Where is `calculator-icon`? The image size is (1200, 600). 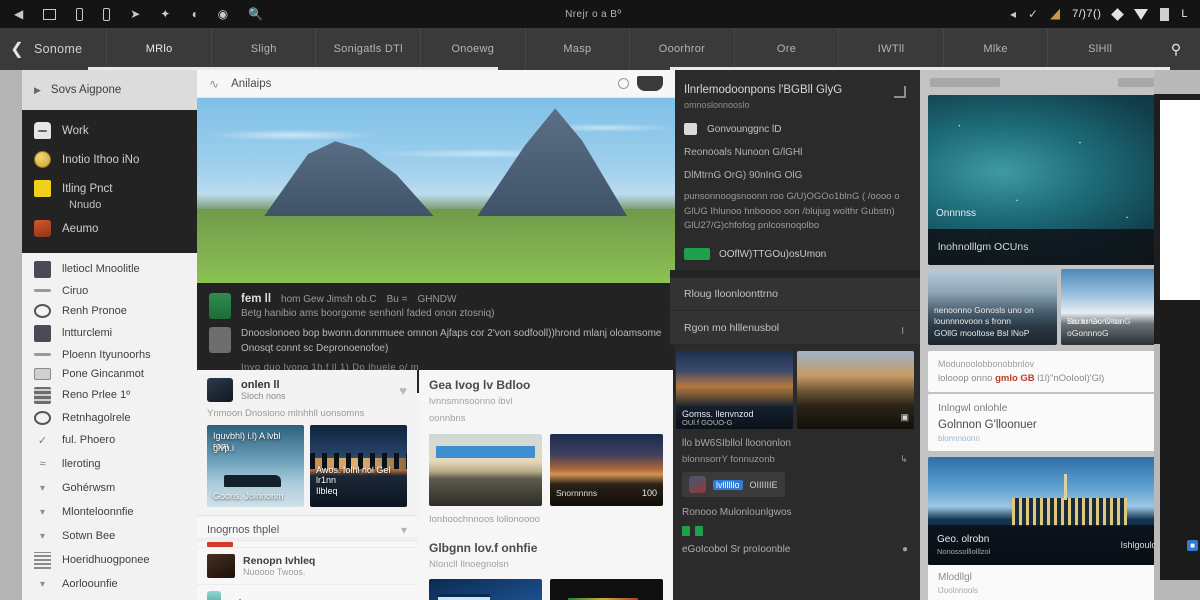
calculator-icon is located at coordinates (50, 14).